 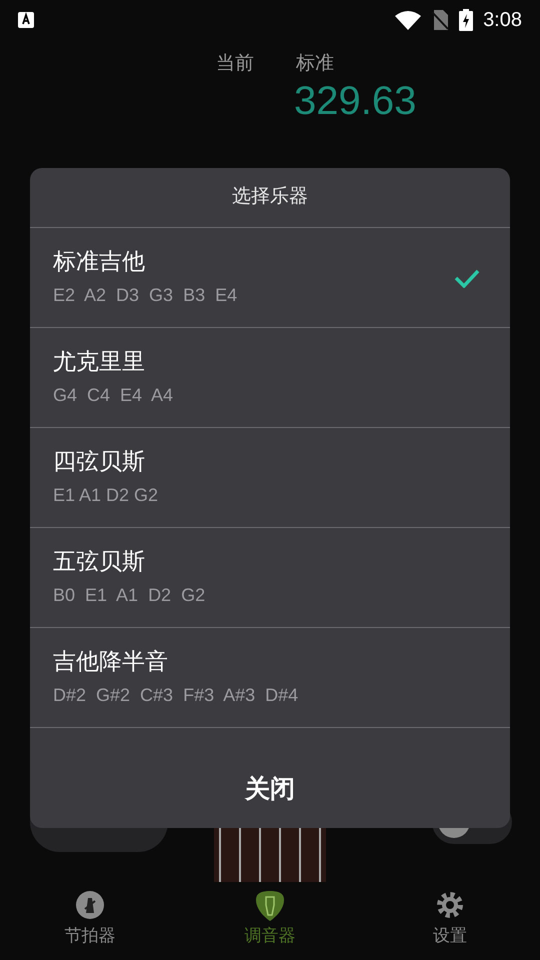 What do you see at coordinates (270, 678) in the screenshot?
I see `instrument-option: 吉他降半音 D#2 G#2 C#3 F#3 A#3 D#4` at bounding box center [270, 678].